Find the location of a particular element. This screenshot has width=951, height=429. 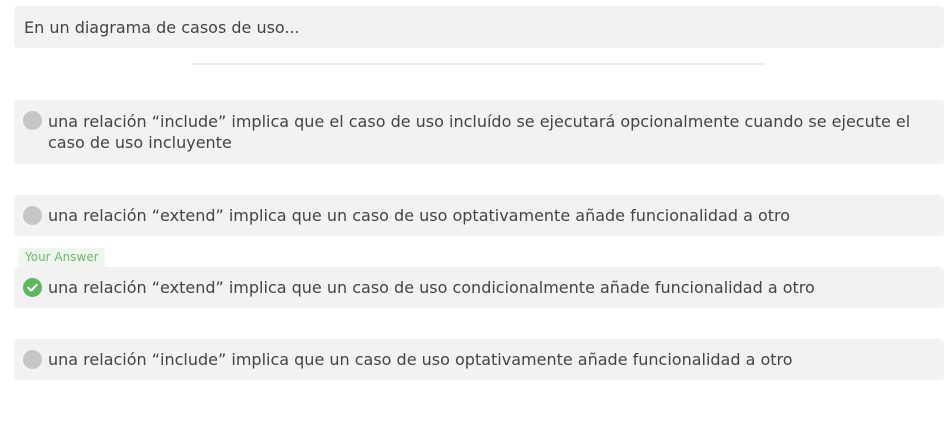

check-circle-icon is located at coordinates (32, 287).